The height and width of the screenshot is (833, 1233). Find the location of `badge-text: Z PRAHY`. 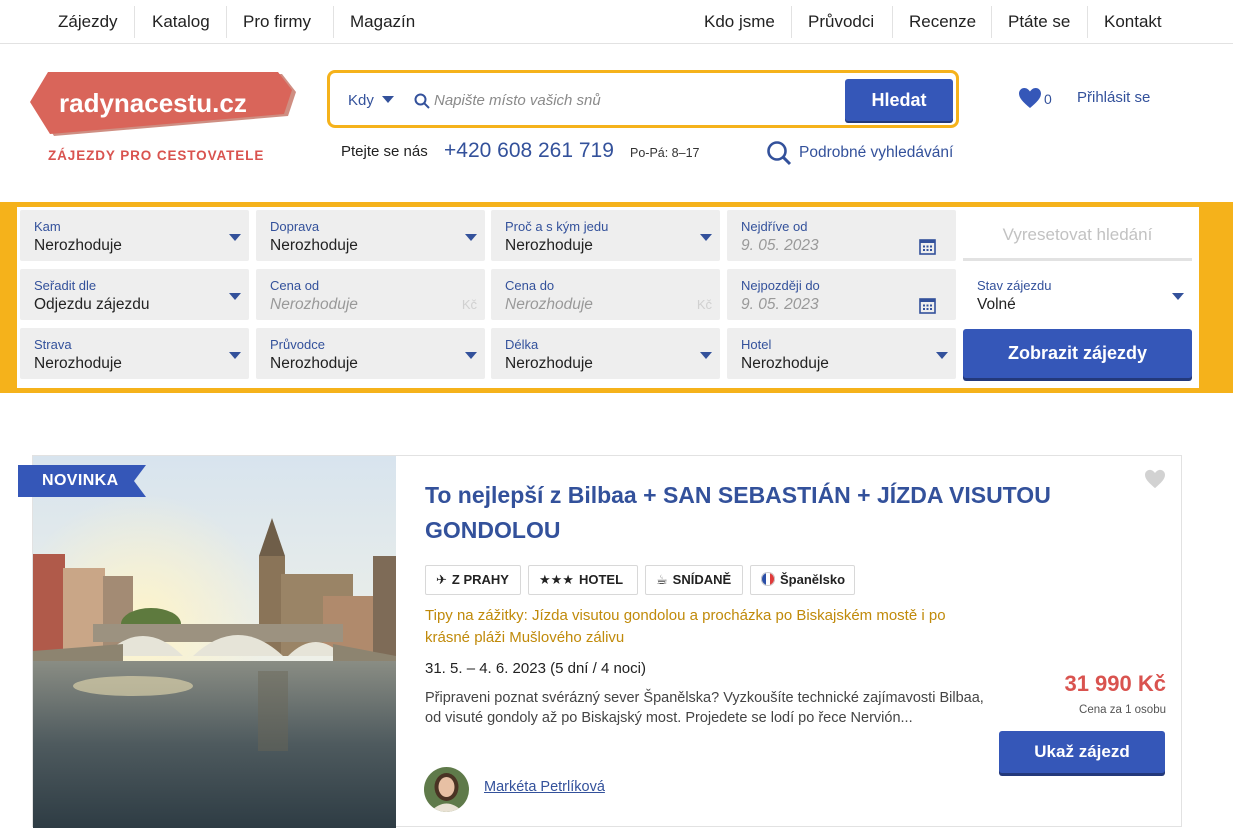

badge-text: Z PRAHY is located at coordinates (480, 579).